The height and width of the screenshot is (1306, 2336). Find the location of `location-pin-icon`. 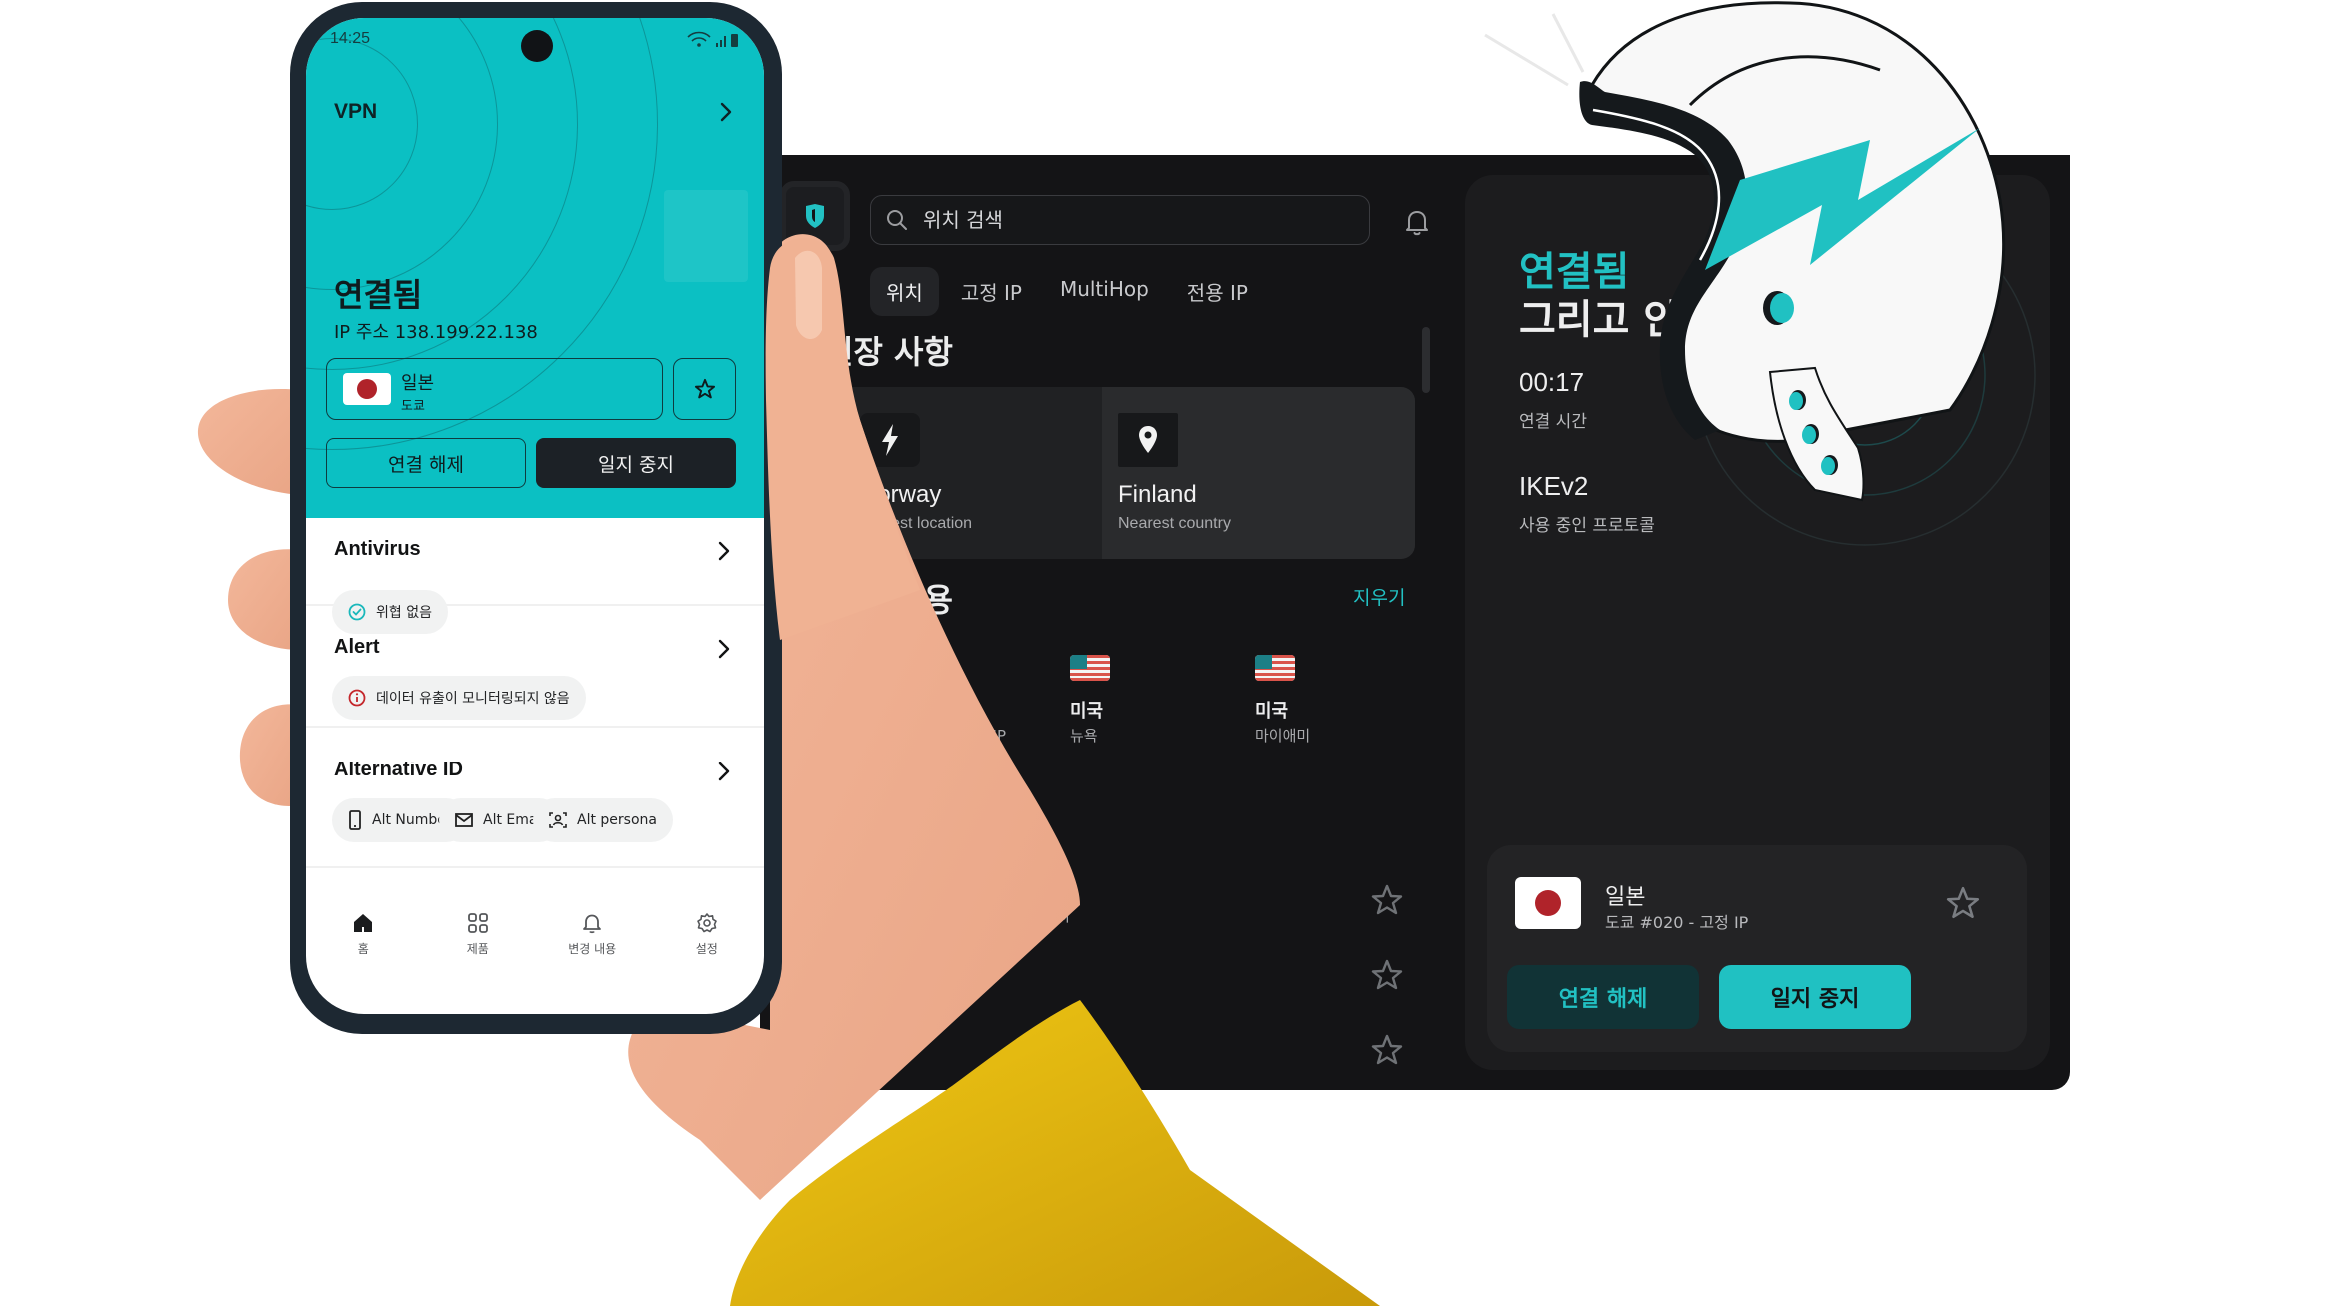

location-pin-icon is located at coordinates (1148, 439).